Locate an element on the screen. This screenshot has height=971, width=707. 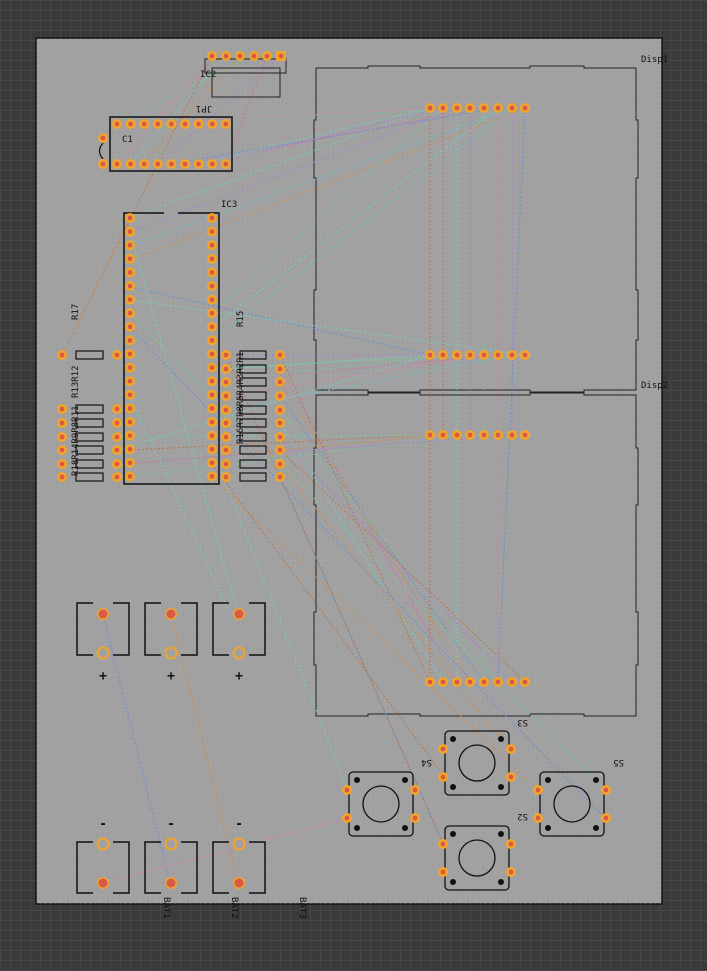
r15-label: R15 is located at coordinates (241, 319).